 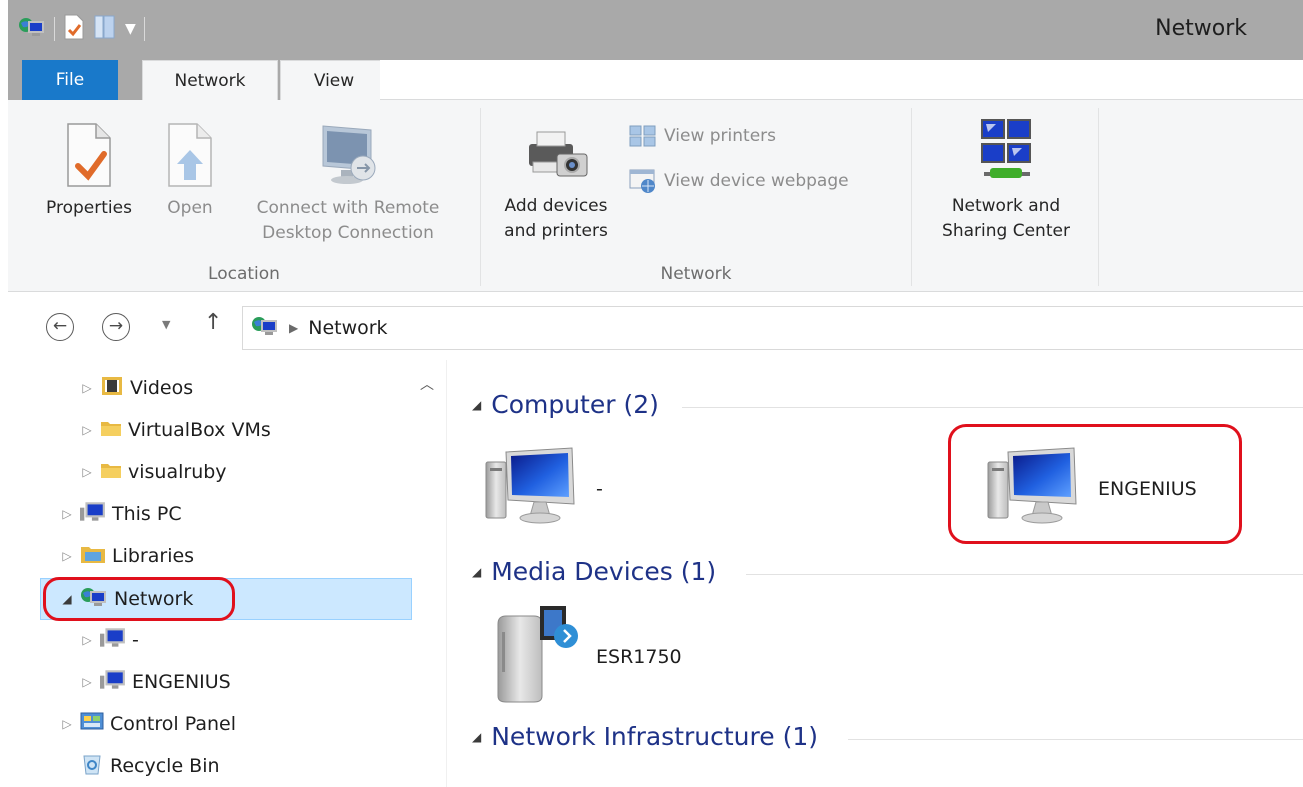 What do you see at coordinates (89, 208) in the screenshot?
I see `properties-label: Properties` at bounding box center [89, 208].